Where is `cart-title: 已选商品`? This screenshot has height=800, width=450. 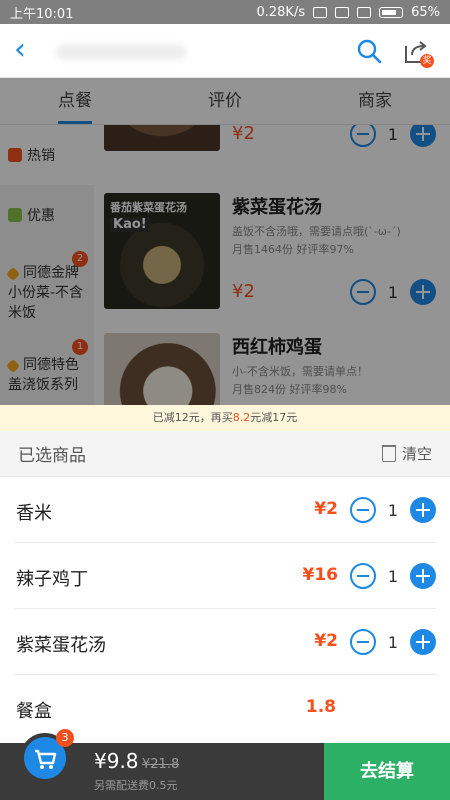 cart-title: 已选商品 is located at coordinates (52, 456).